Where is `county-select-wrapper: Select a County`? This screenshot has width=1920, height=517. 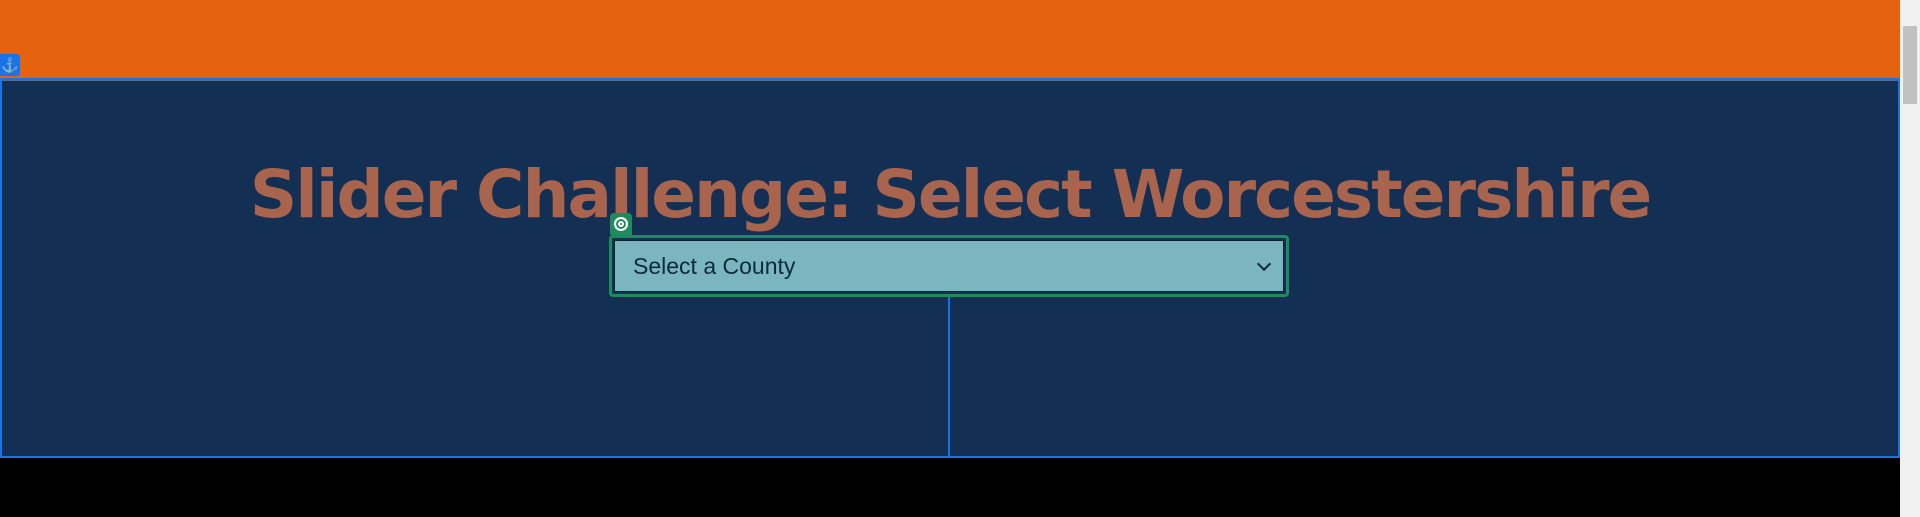
county-select-wrapper: Select a County is located at coordinates (949, 266).